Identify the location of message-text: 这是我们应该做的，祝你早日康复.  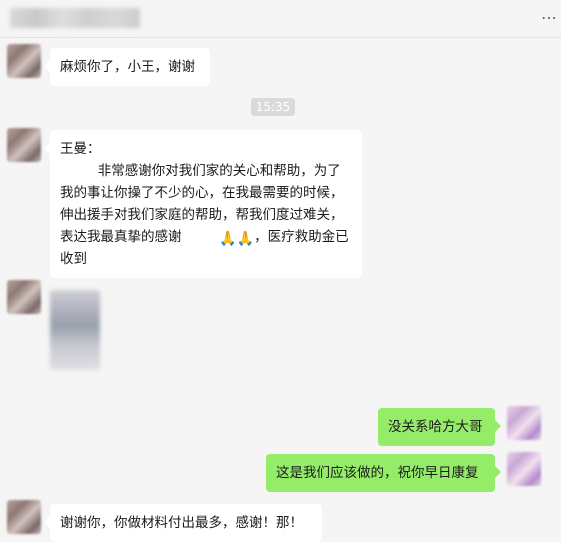
(377, 473).